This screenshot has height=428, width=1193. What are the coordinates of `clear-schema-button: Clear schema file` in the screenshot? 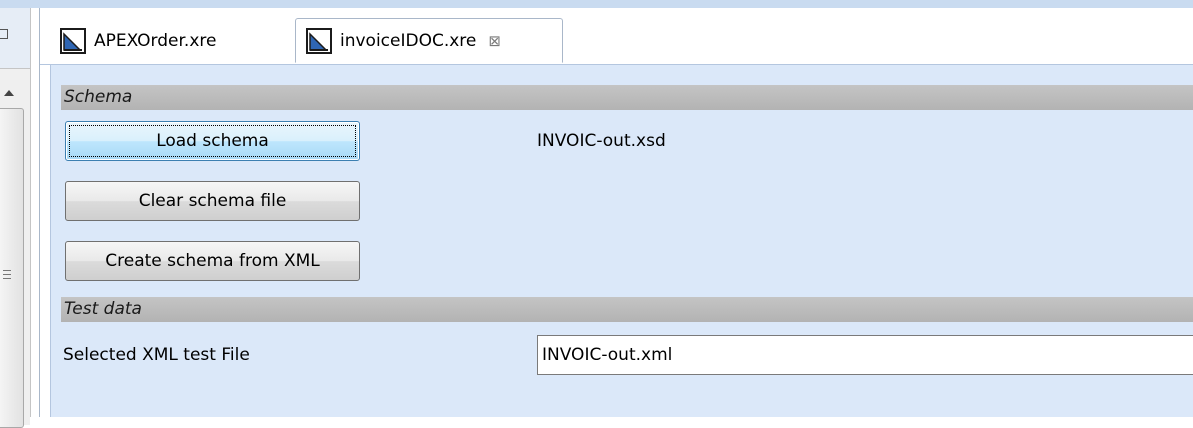 It's located at (212, 201).